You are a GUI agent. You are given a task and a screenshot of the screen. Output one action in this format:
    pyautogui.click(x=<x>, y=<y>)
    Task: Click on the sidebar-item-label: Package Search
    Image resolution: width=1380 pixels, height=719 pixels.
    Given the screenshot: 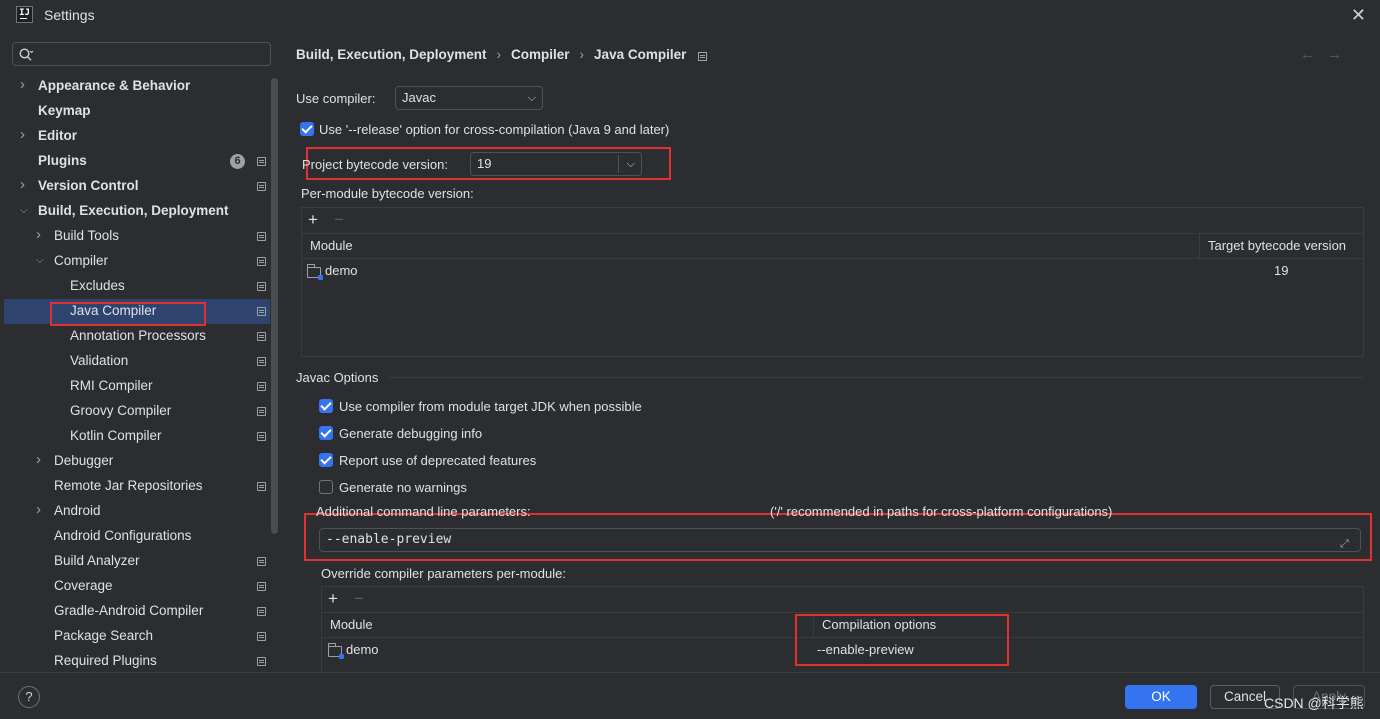 What is the action you would take?
    pyautogui.click(x=104, y=635)
    